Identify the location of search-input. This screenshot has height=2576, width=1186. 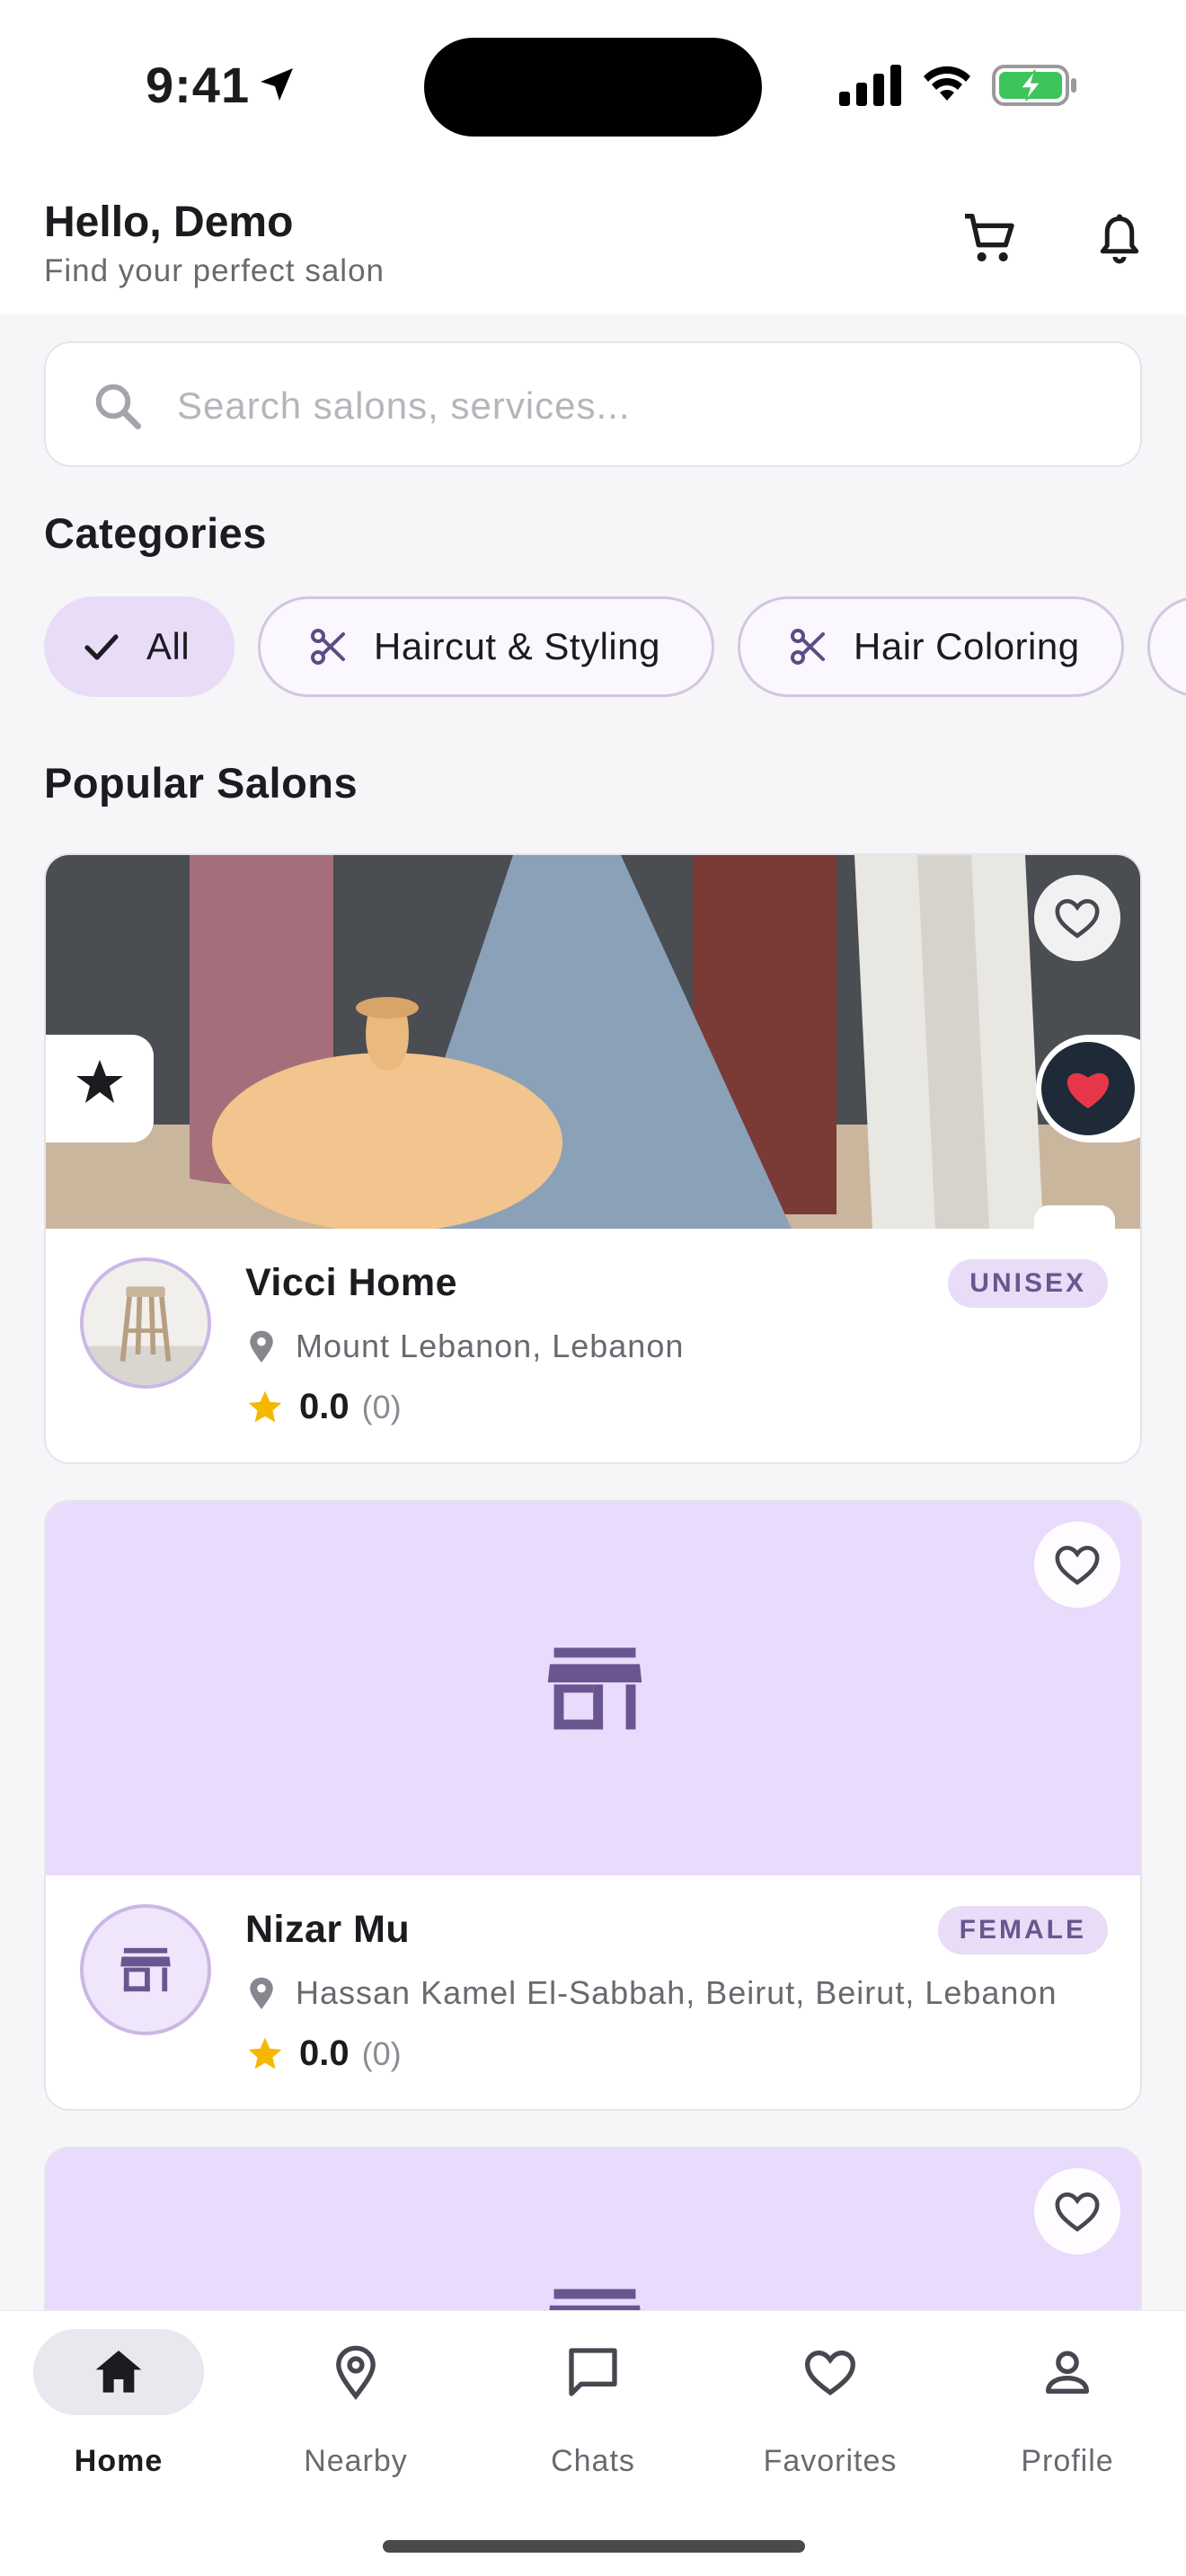
(644, 406).